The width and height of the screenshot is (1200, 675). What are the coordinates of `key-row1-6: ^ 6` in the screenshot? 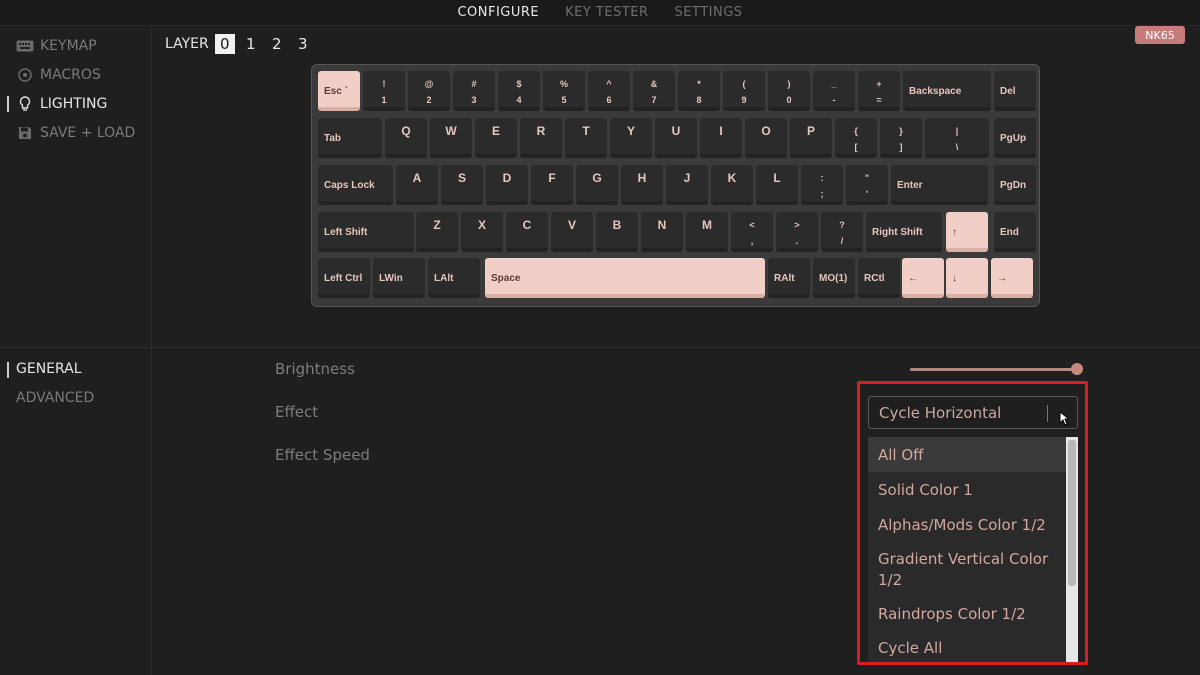 It's located at (609, 91).